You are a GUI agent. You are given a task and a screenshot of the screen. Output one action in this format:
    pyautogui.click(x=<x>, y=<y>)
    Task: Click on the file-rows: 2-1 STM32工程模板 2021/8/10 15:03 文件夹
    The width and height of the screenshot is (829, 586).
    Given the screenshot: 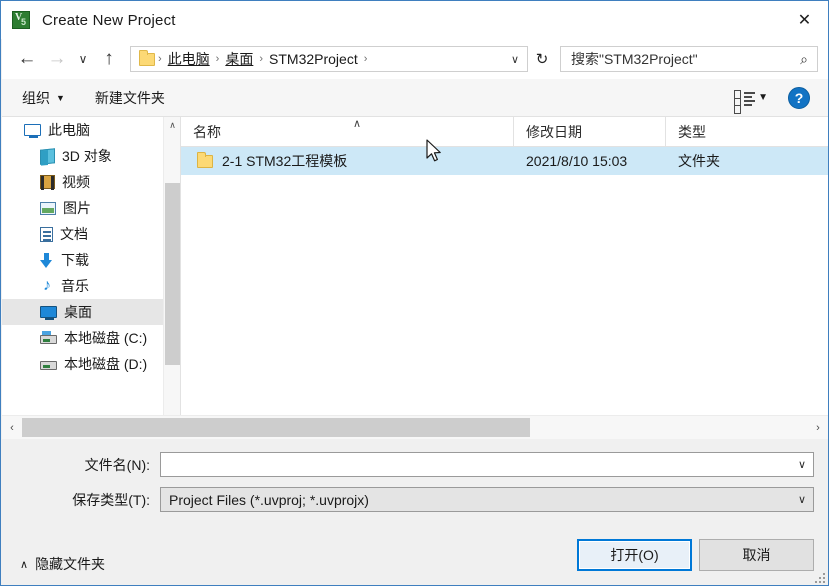 What is the action you would take?
    pyautogui.click(x=504, y=161)
    